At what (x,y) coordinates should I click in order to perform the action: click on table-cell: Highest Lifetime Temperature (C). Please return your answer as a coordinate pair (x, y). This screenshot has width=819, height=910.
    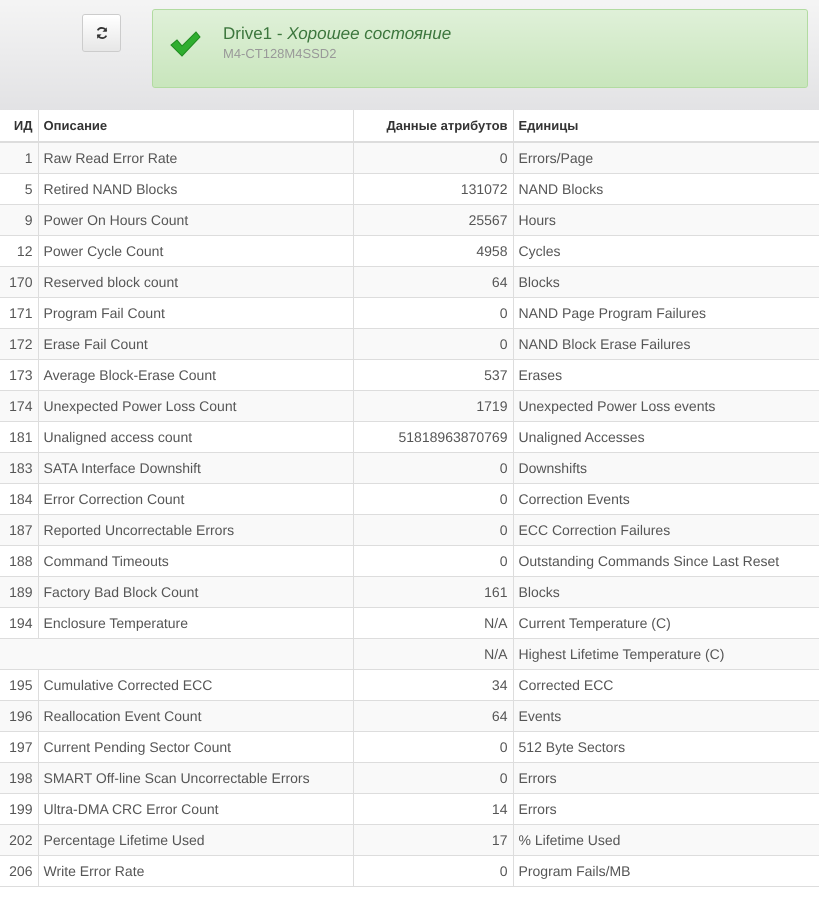
    Looking at the image, I should click on (666, 653).